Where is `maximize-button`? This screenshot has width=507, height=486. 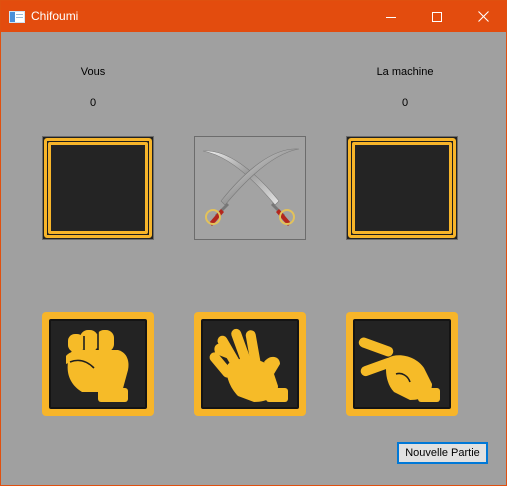 maximize-button is located at coordinates (437, 16).